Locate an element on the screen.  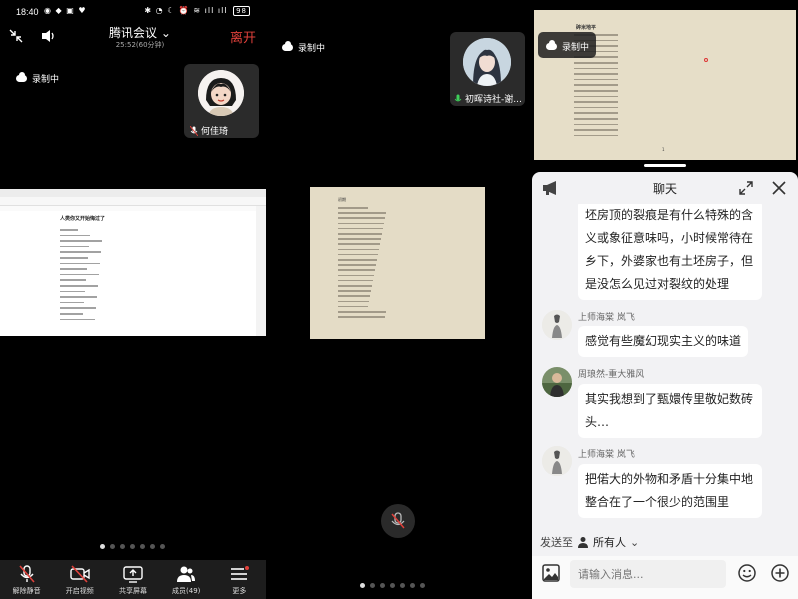
mic-active-icon is located at coordinates (458, 97).